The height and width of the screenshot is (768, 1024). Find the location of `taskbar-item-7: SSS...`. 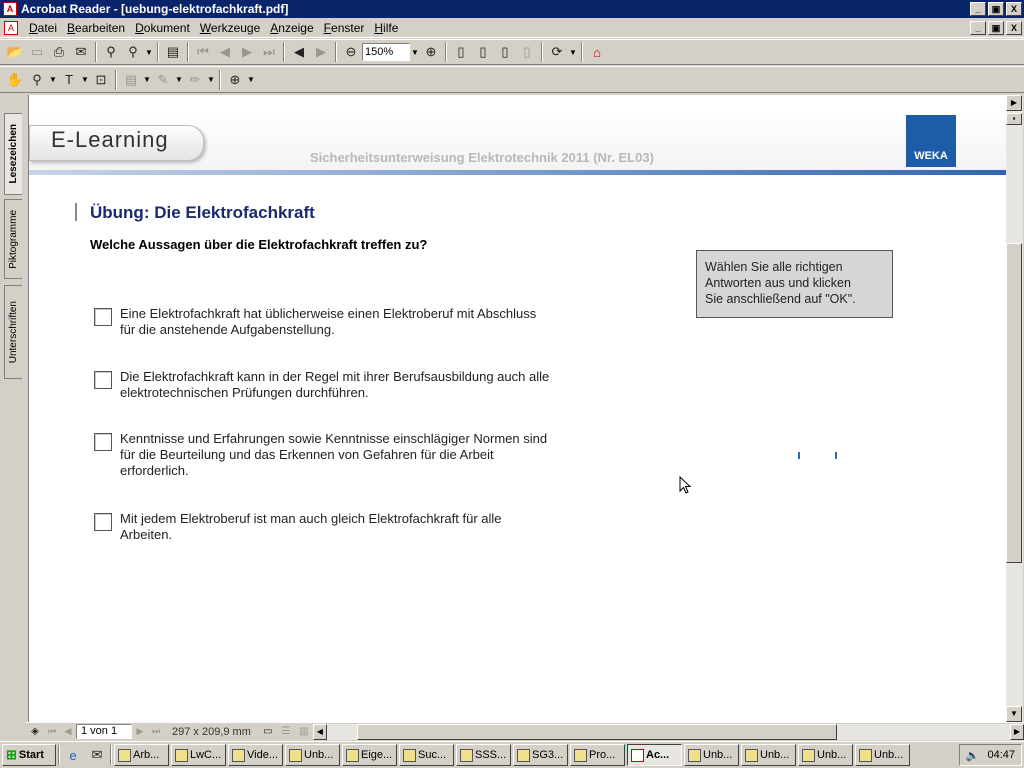

taskbar-item-7: SSS... is located at coordinates (483, 755).